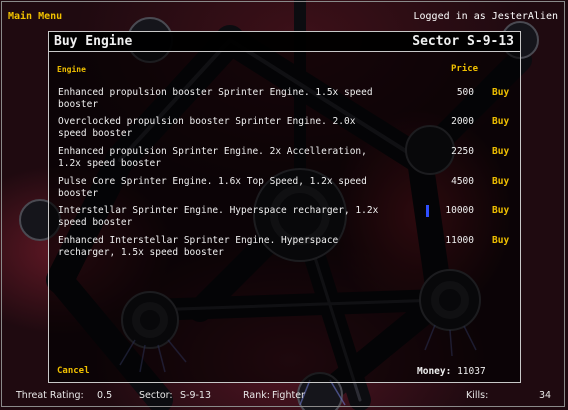 This screenshot has height=410, width=568. Describe the element at coordinates (427, 211) in the screenshot. I see `text-cursor-marker` at that location.